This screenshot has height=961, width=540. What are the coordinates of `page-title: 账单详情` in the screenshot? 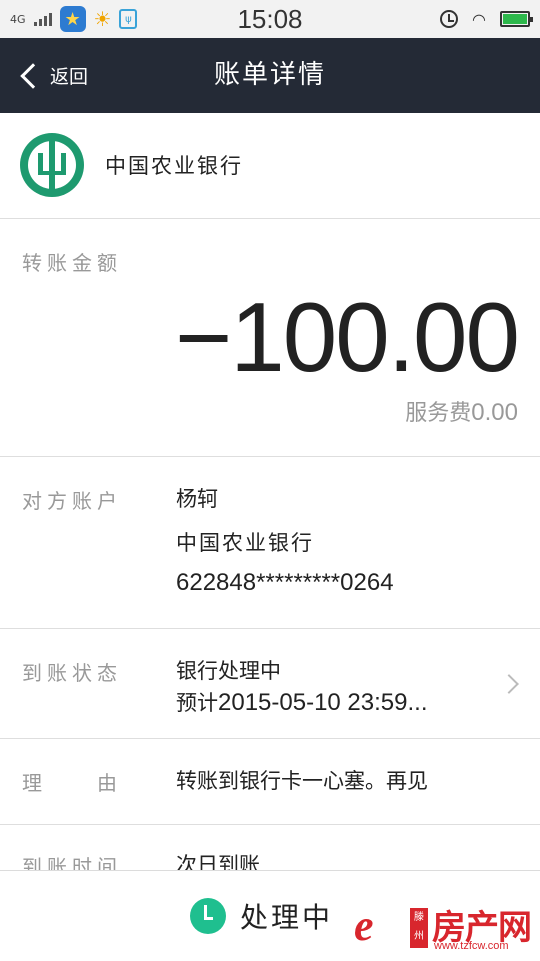 It's located at (269, 75).